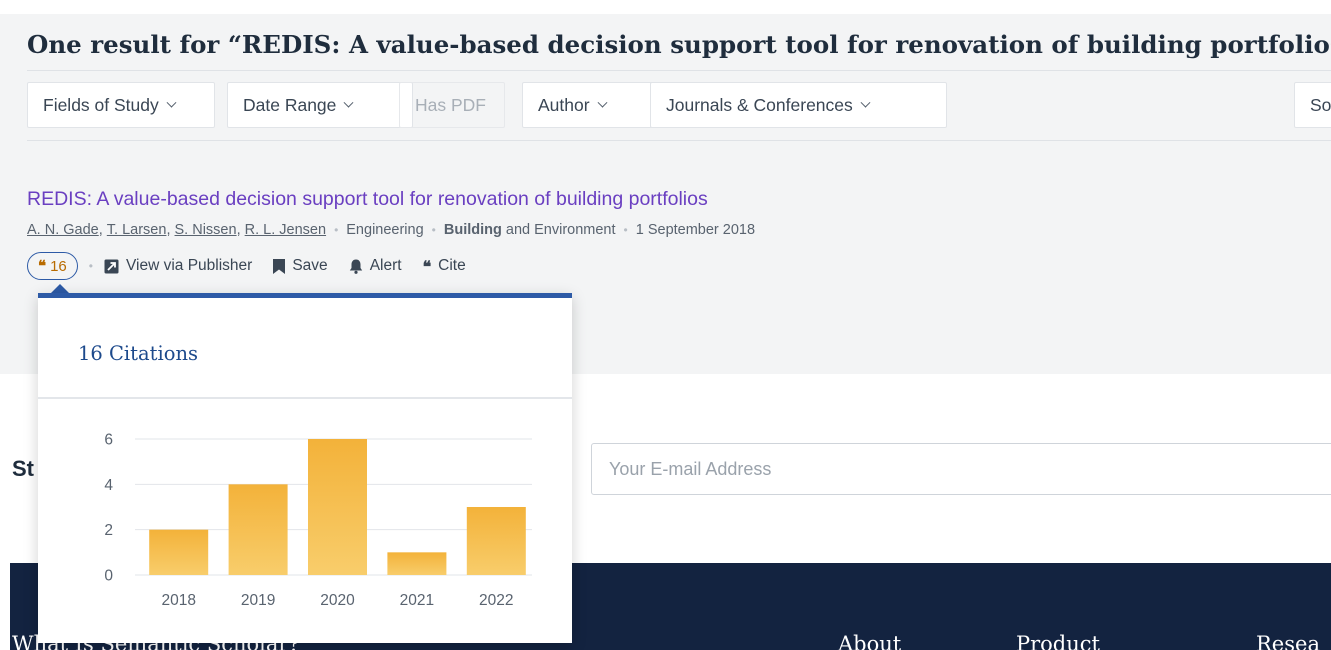 The image size is (1331, 650). I want to click on filter-label: Has PDF, so click(450, 104).